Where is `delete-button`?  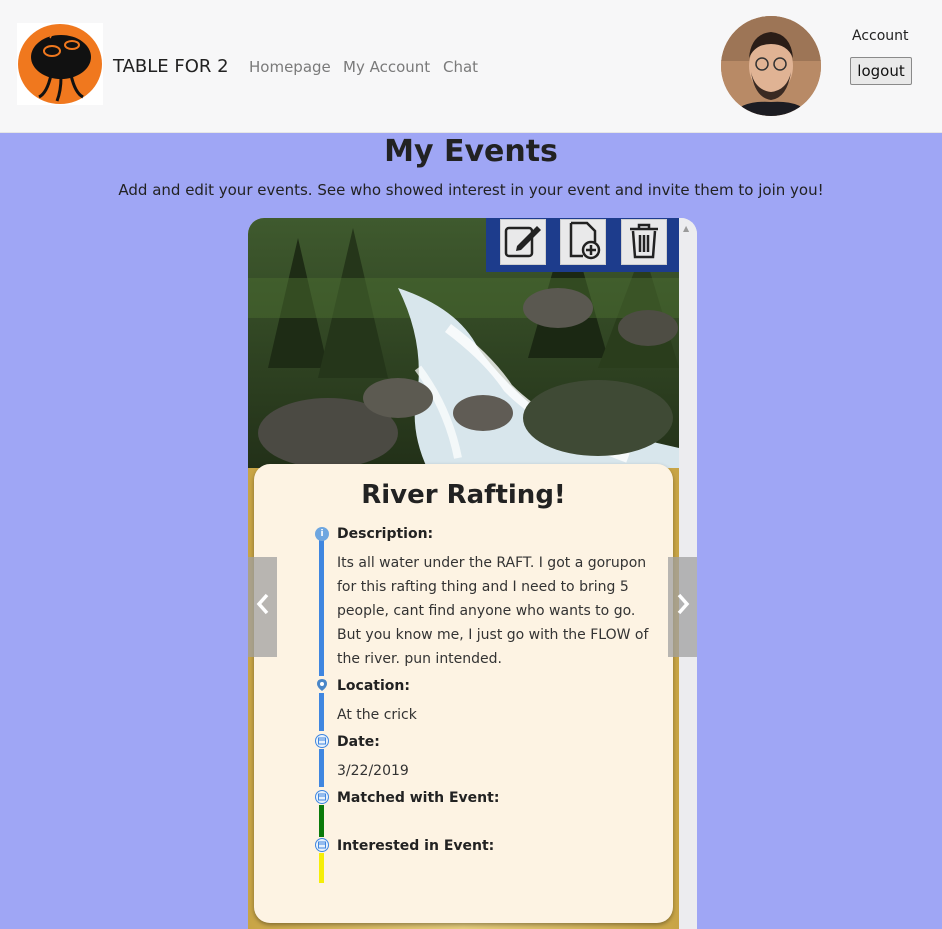 delete-button is located at coordinates (644, 242).